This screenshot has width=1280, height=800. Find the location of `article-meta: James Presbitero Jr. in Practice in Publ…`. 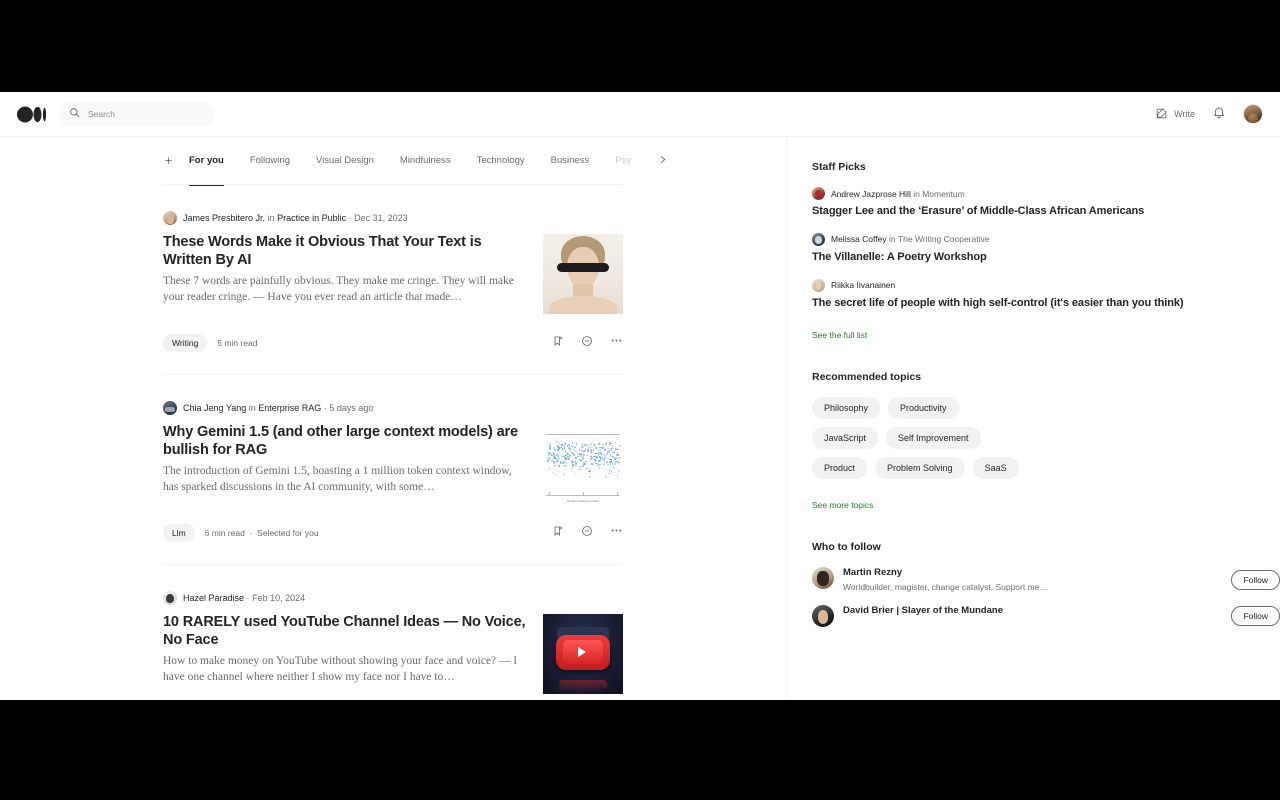

article-meta: James Presbitero Jr. in Practice in Publ… is located at coordinates (393, 218).